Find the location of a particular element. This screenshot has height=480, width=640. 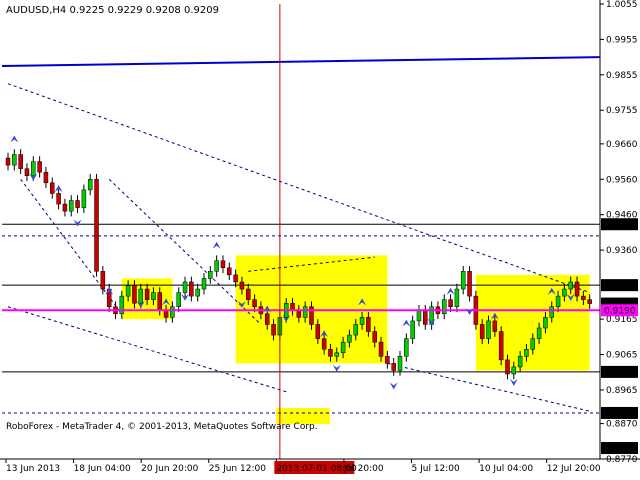

x-tick-label: 5 Jul 12:00 is located at coordinates (436, 469).